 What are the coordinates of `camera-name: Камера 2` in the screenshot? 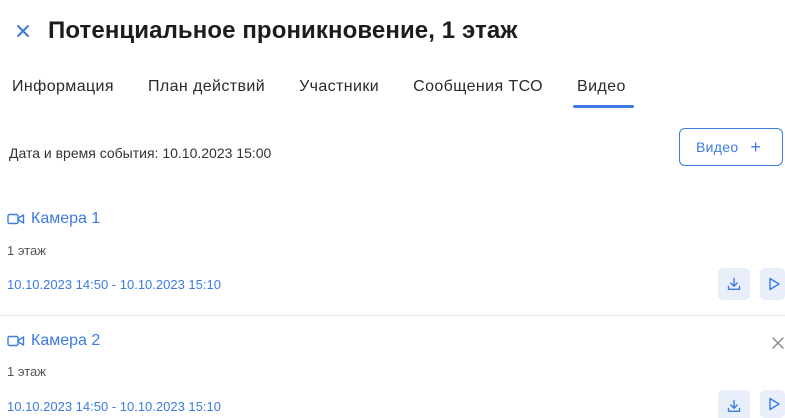 It's located at (66, 340).